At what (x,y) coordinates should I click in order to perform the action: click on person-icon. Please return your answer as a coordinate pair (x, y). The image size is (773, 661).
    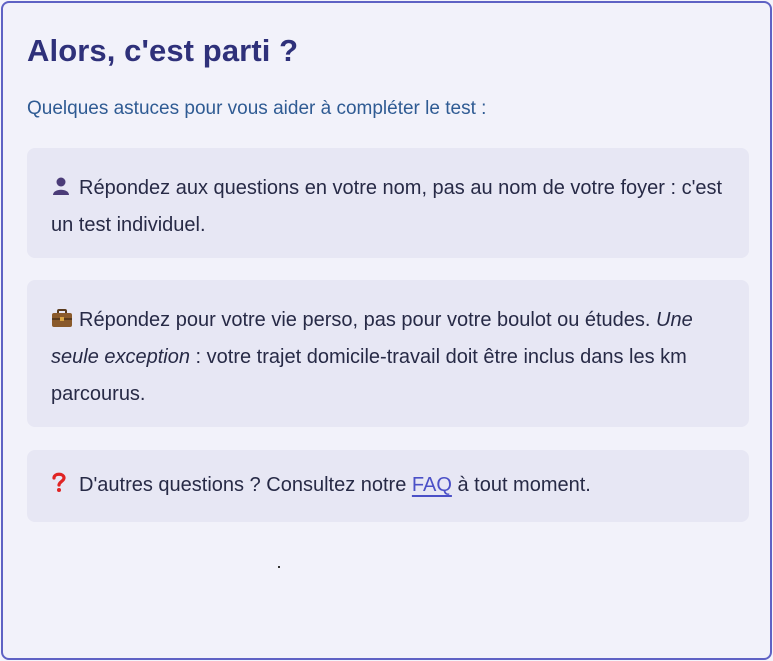
    Looking at the image, I should click on (65, 188).